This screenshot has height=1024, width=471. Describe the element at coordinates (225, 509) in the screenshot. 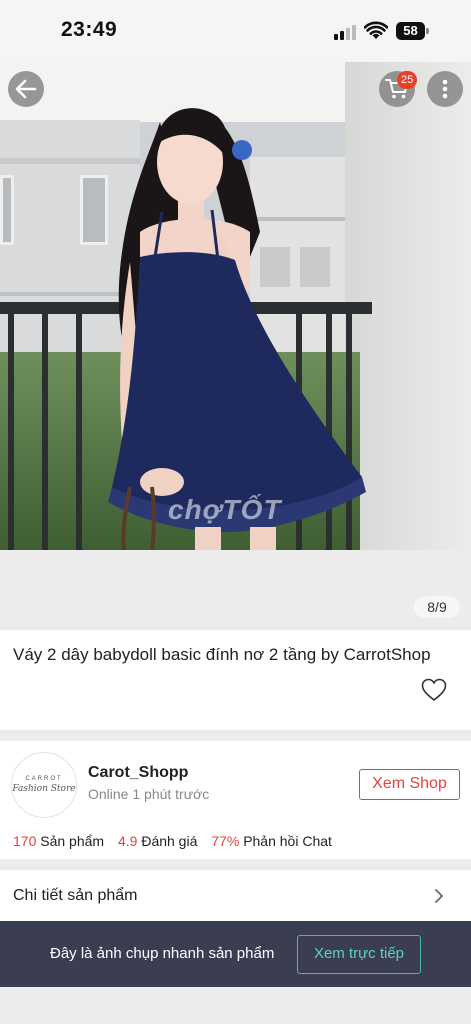

I see `watermark: chợTỐT` at that location.